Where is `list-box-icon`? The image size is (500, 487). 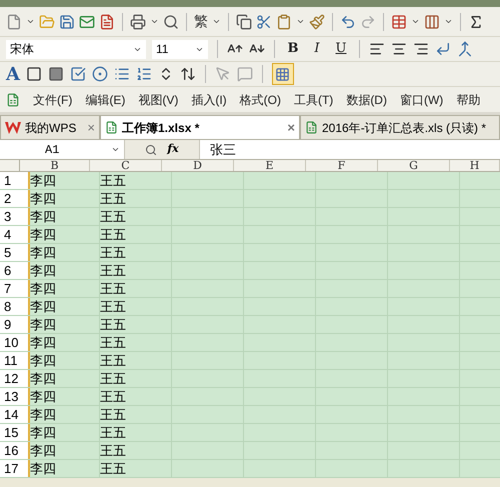
list-box-icon is located at coordinates (122, 74).